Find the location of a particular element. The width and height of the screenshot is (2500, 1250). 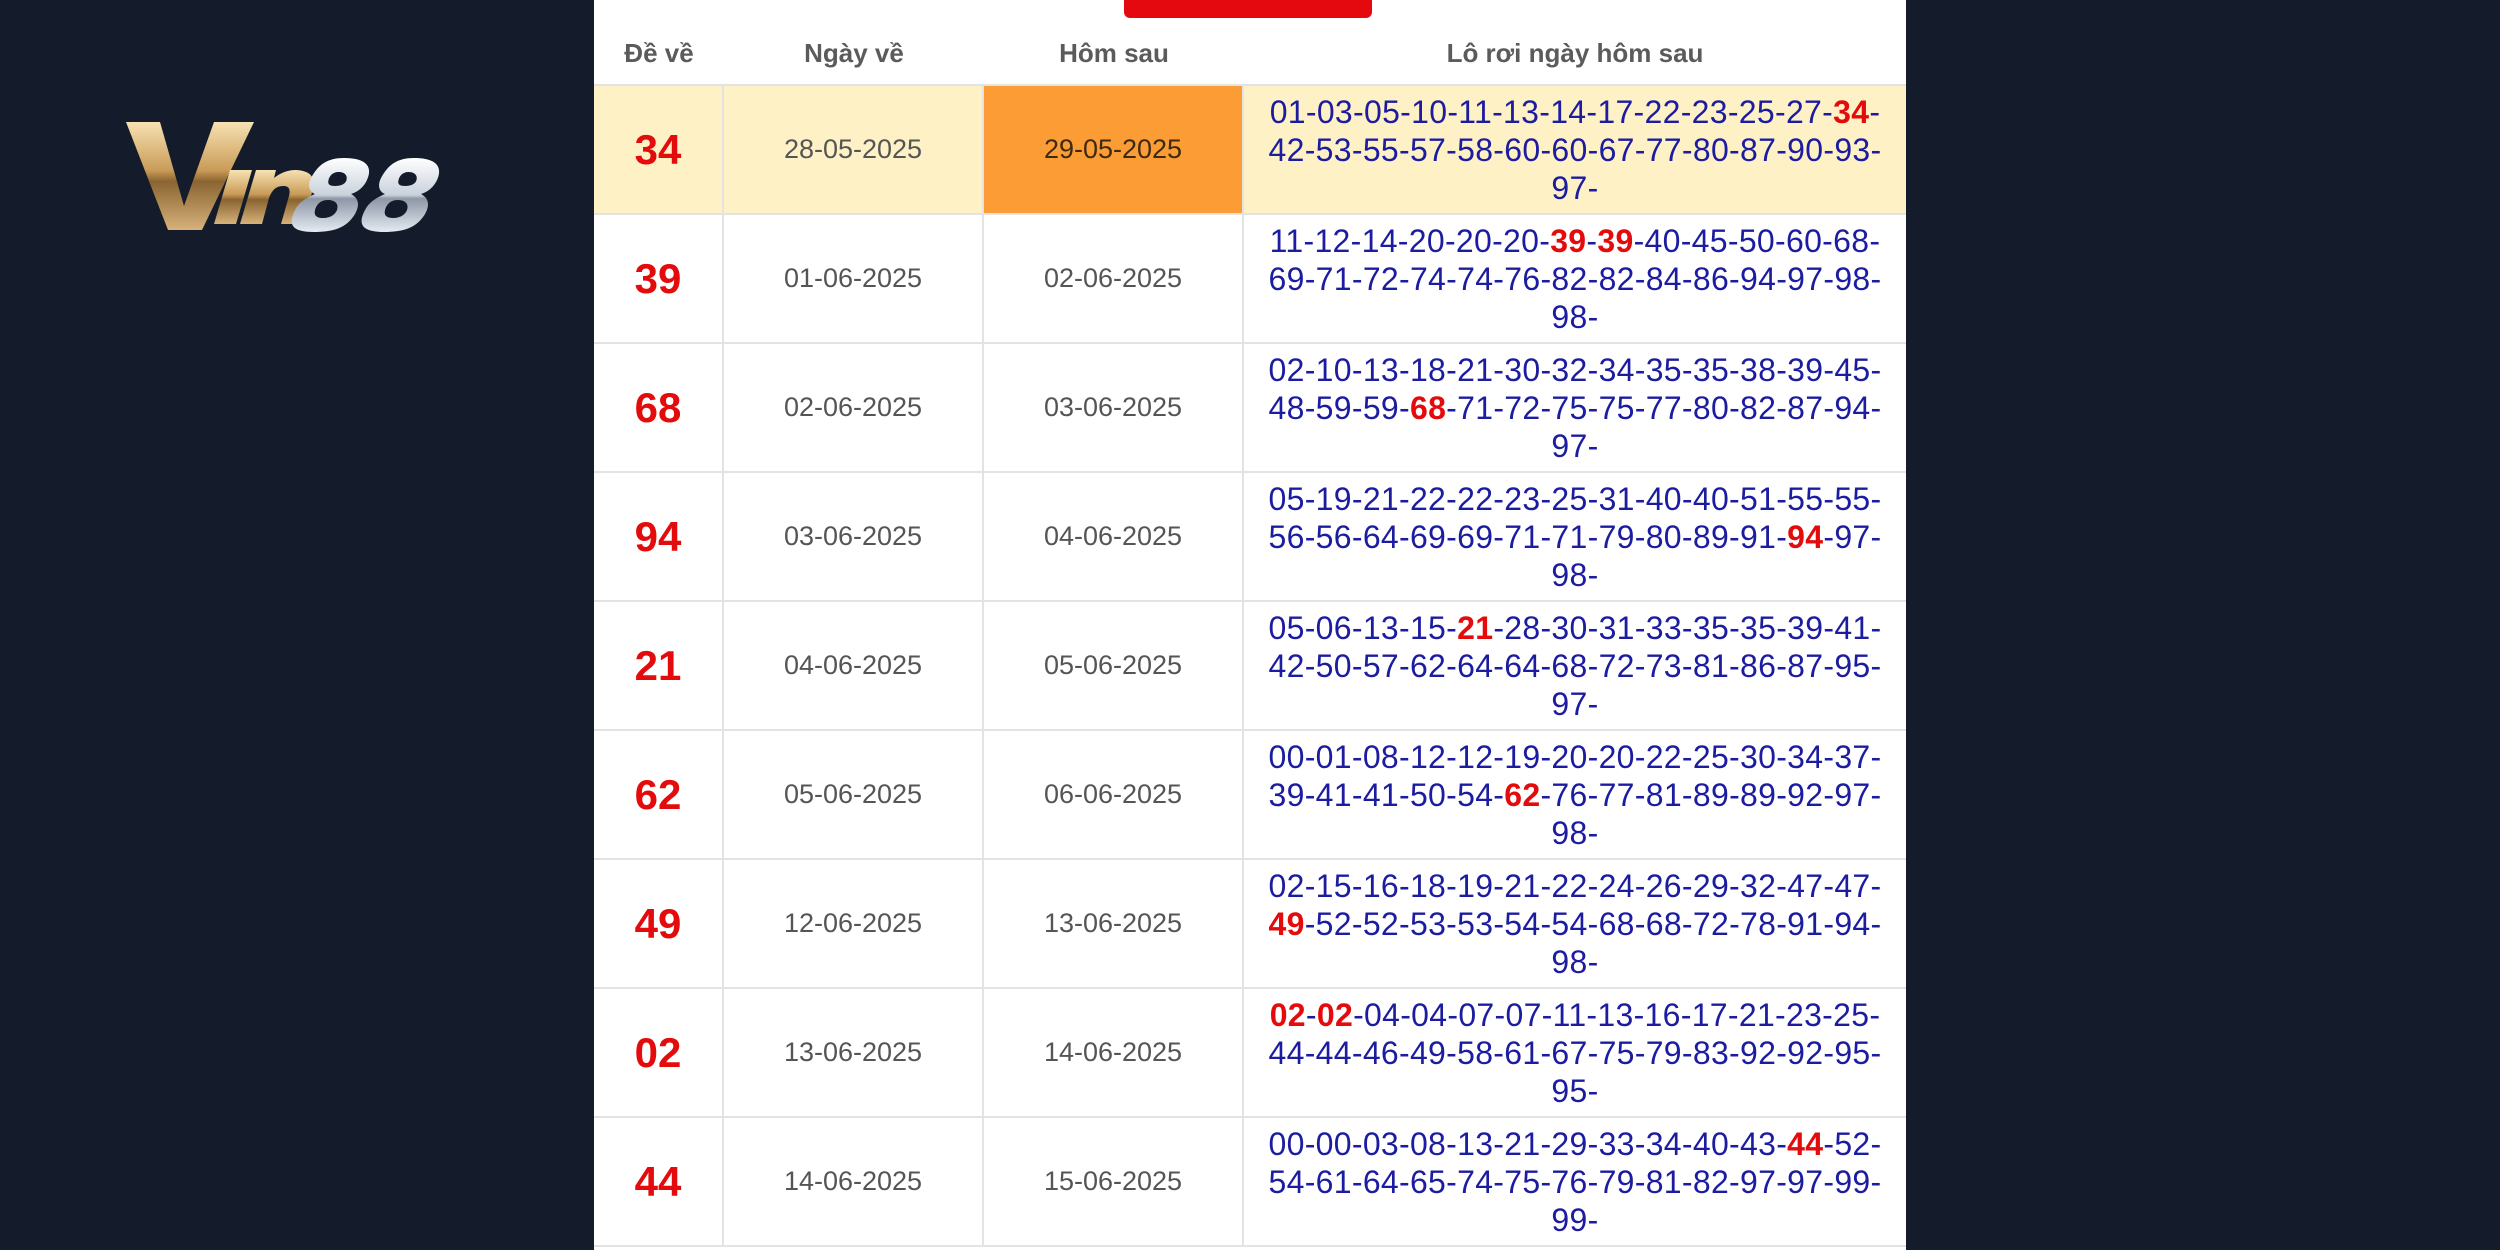

ngay-ve-value: 12-06-2025 is located at coordinates (854, 923).